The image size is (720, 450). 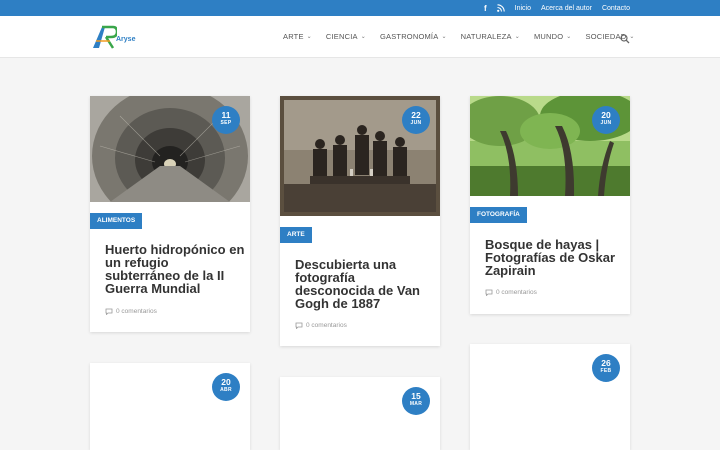 I want to click on nav-item-mundo: MUNDO ⌄, so click(x=553, y=36).